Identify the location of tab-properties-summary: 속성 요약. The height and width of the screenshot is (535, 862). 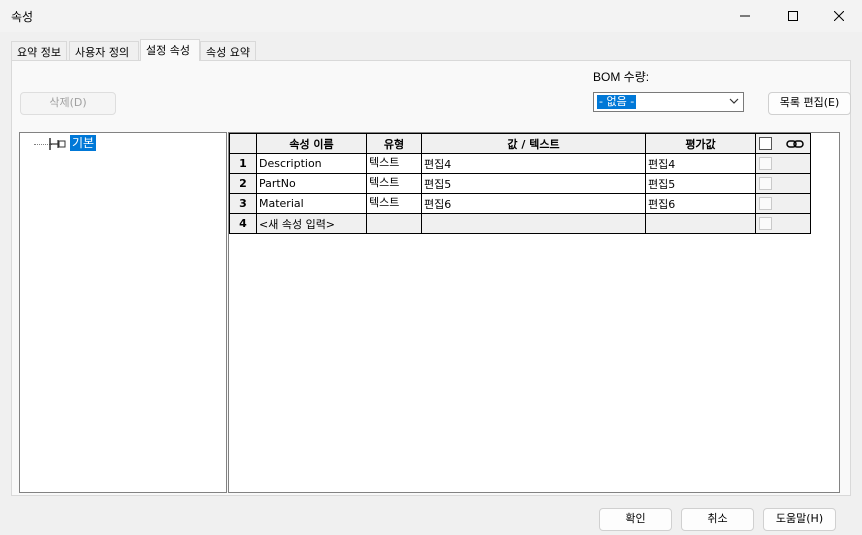
(228, 50).